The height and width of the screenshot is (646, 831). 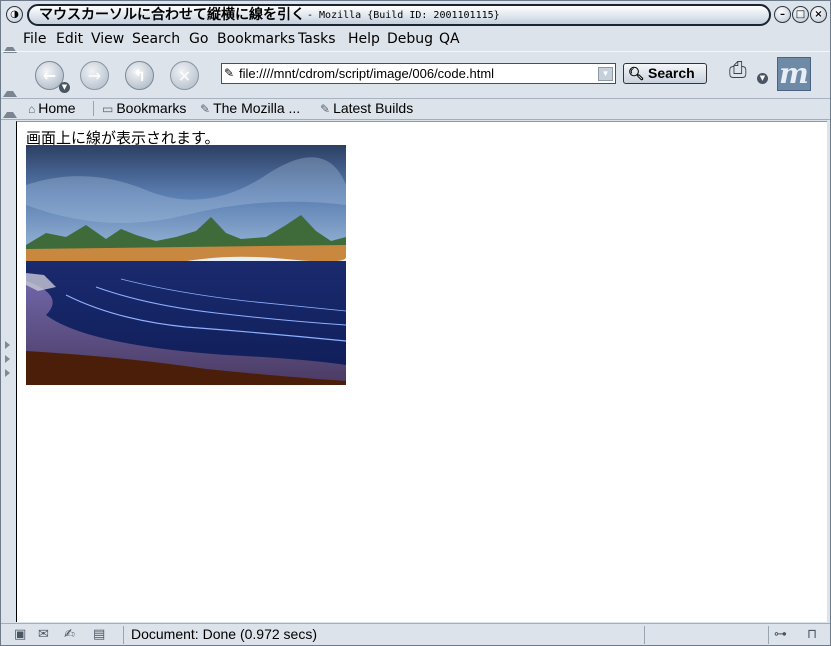 What do you see at coordinates (415, 634) in the screenshot?
I see `status-bar: ▣ ✉ ✍ ▤ Document: Done (0.972 secs) ⊶ ⊓` at bounding box center [415, 634].